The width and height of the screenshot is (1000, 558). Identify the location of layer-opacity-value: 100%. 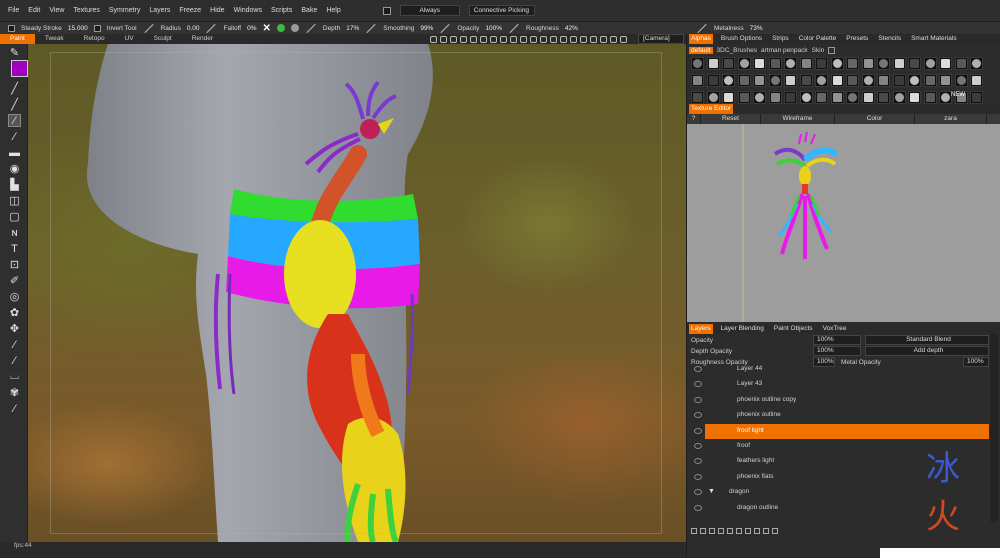
(837, 340).